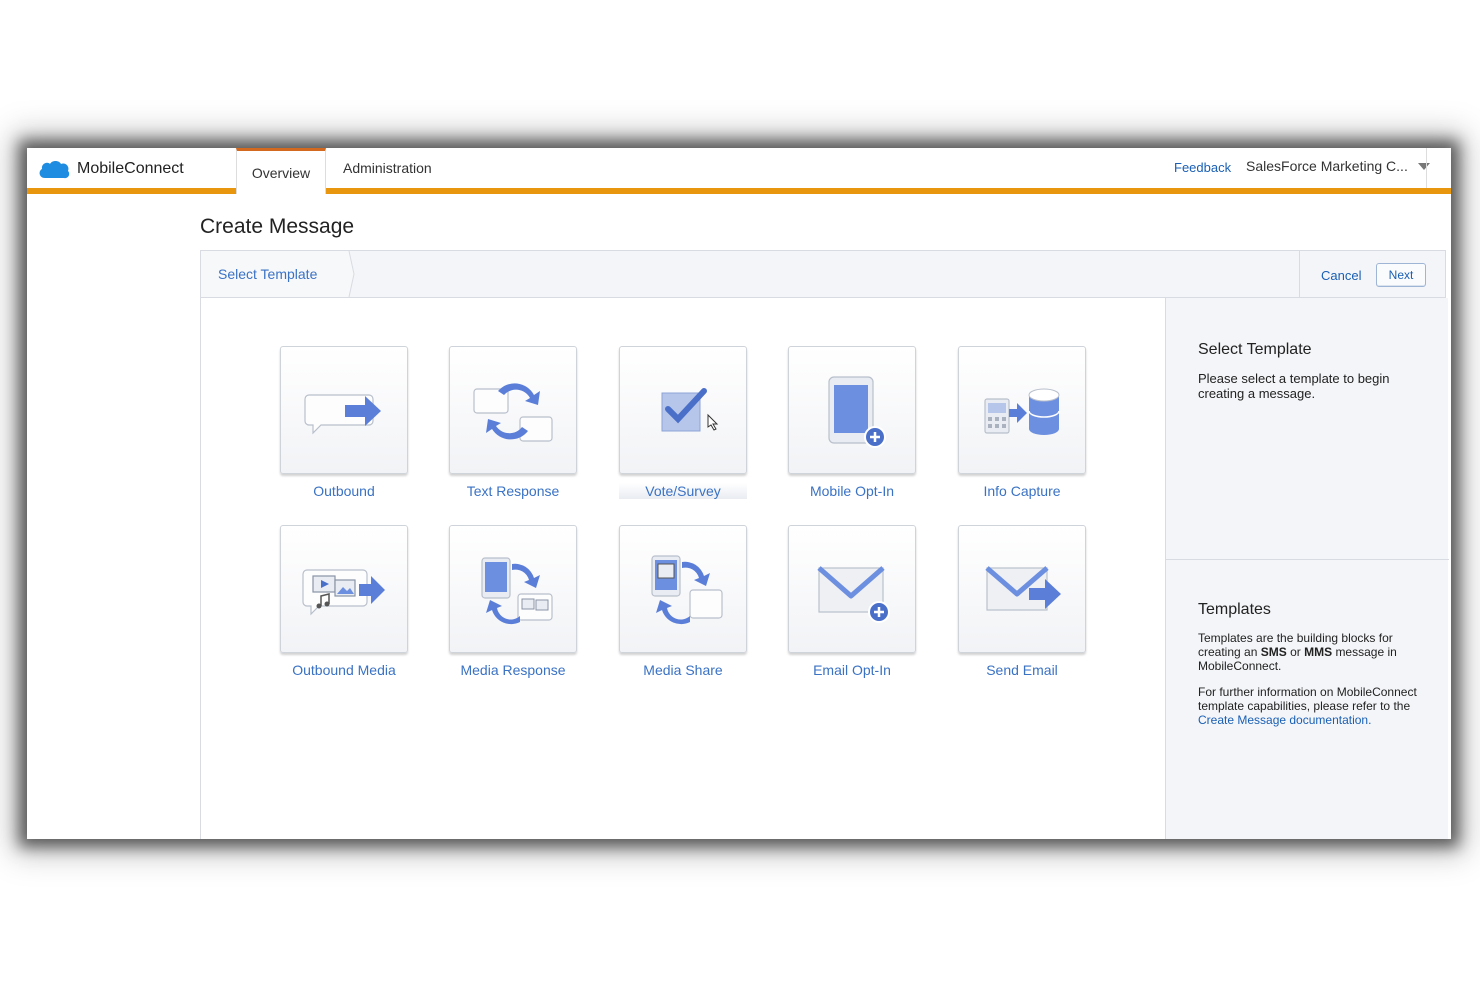 The image size is (1480, 987). What do you see at coordinates (1202, 167) in the screenshot?
I see `feedback-link: Feedback` at bounding box center [1202, 167].